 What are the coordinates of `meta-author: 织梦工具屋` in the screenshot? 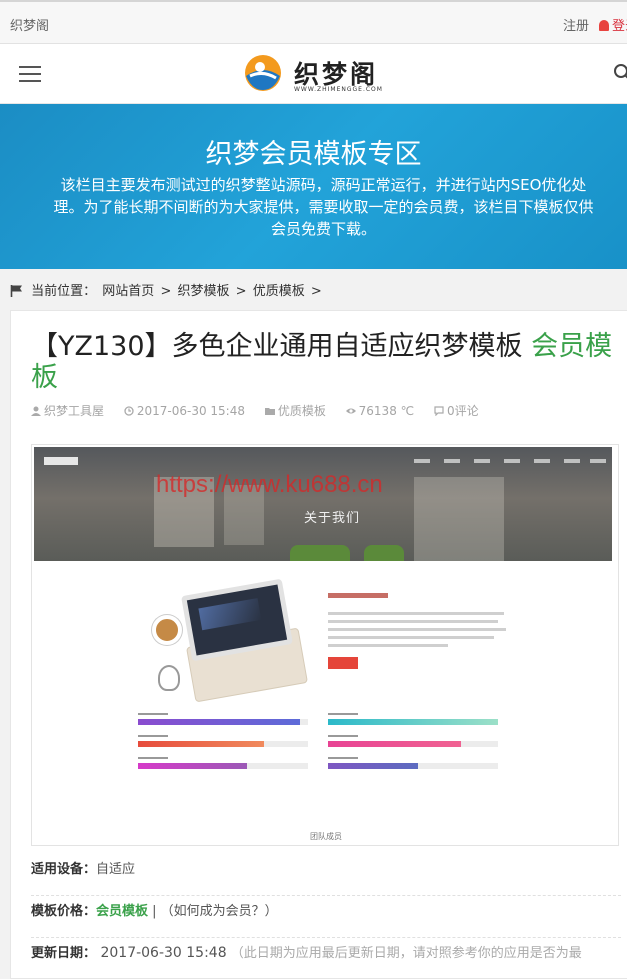 It's located at (67, 410).